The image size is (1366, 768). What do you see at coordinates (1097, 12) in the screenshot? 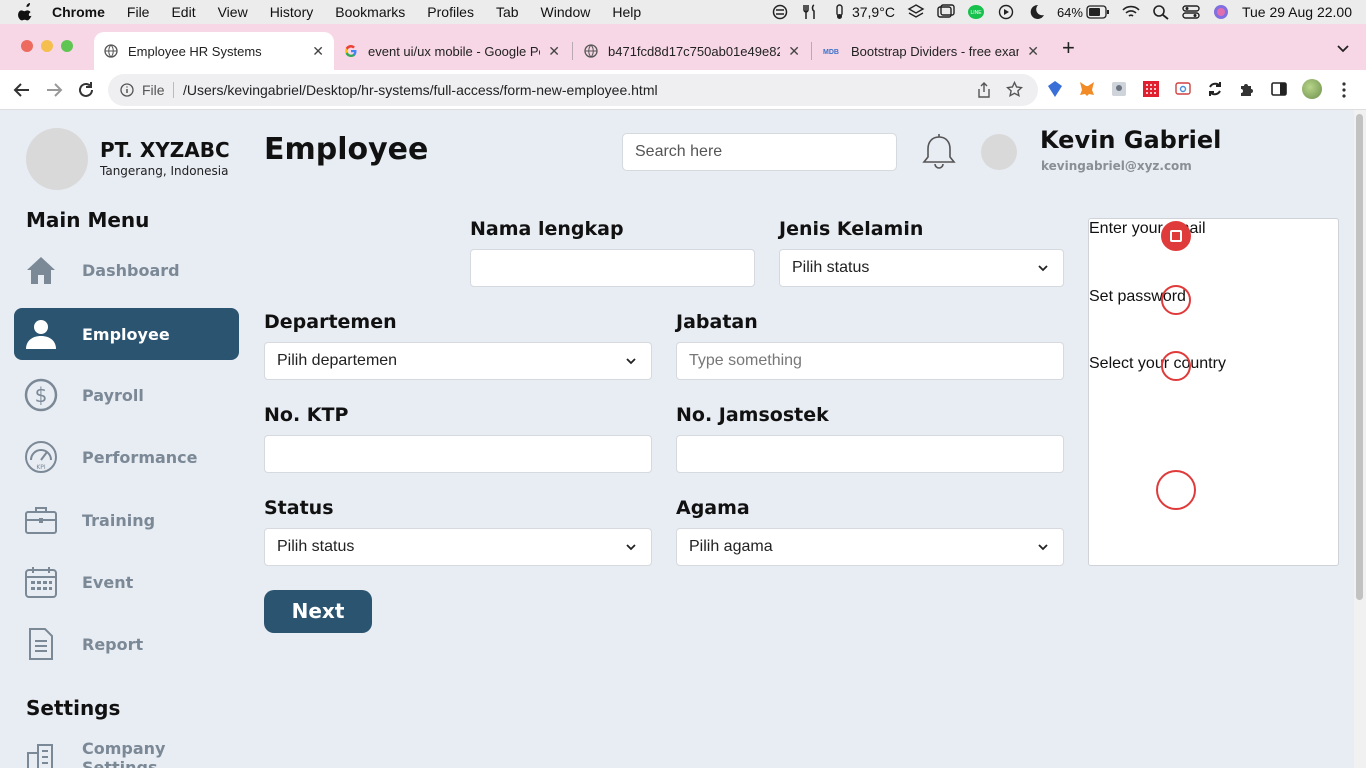
I see `battery-icon` at bounding box center [1097, 12].